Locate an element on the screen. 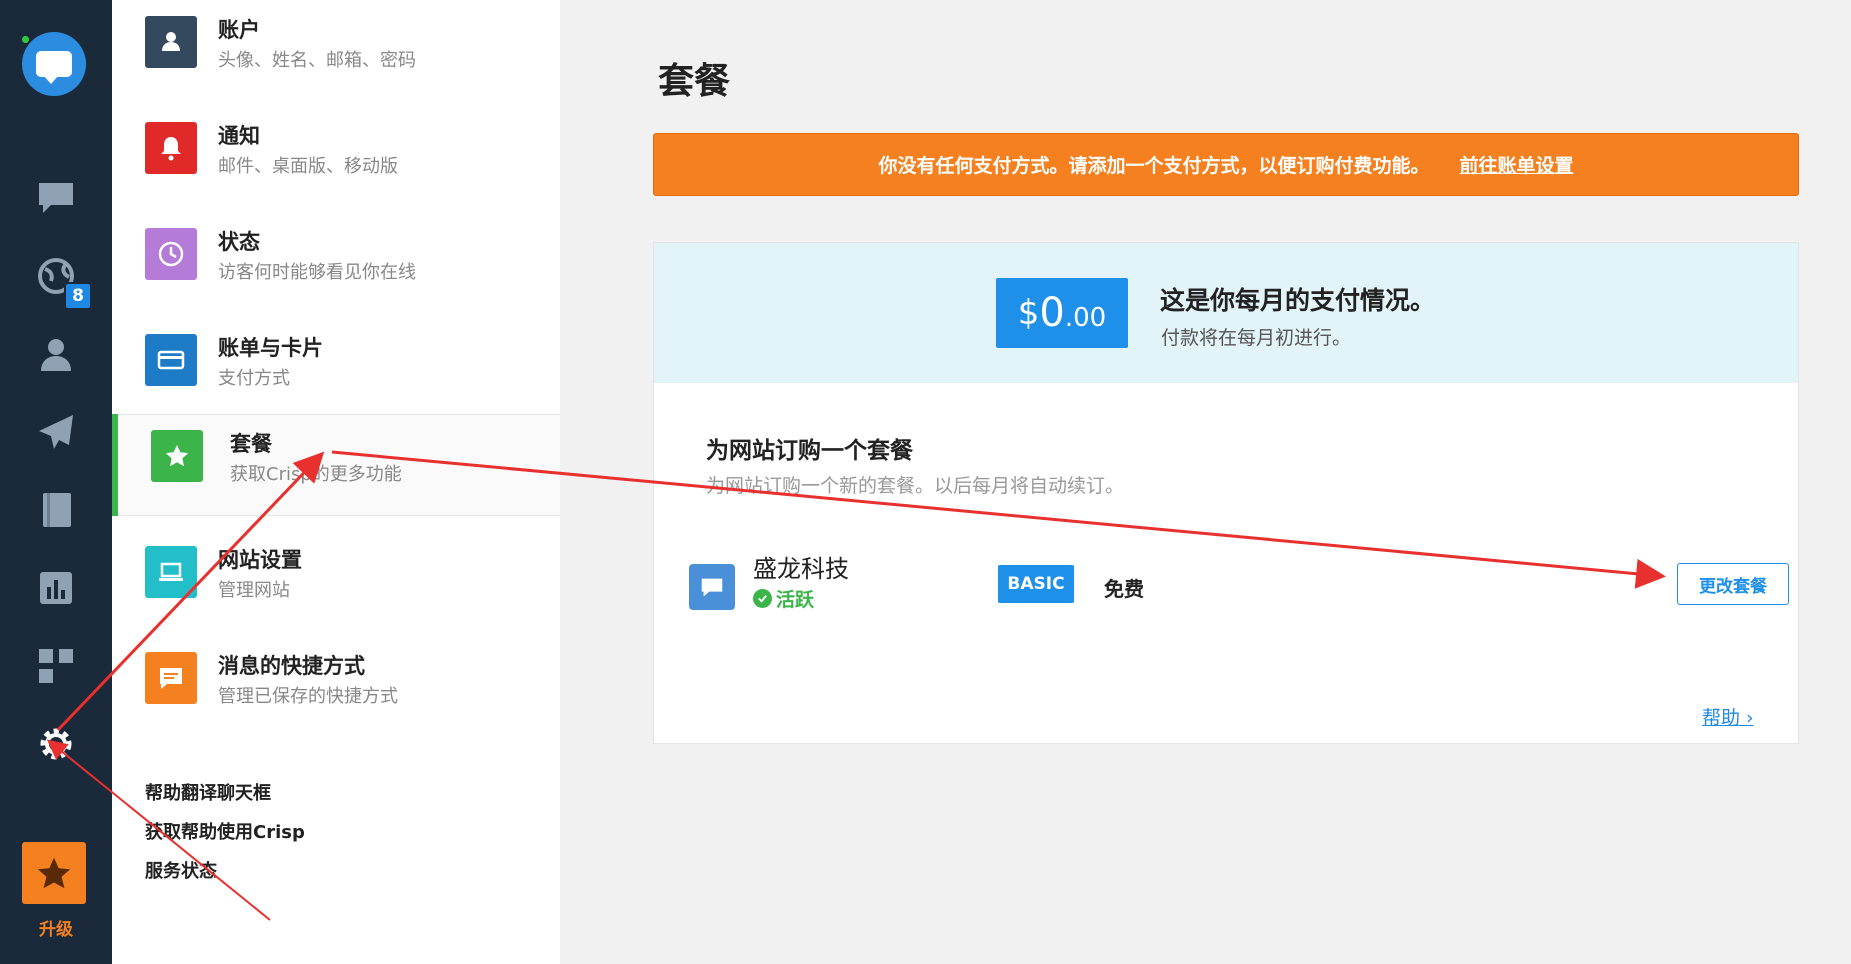  website-name: 盛龙科技 is located at coordinates (801, 569).